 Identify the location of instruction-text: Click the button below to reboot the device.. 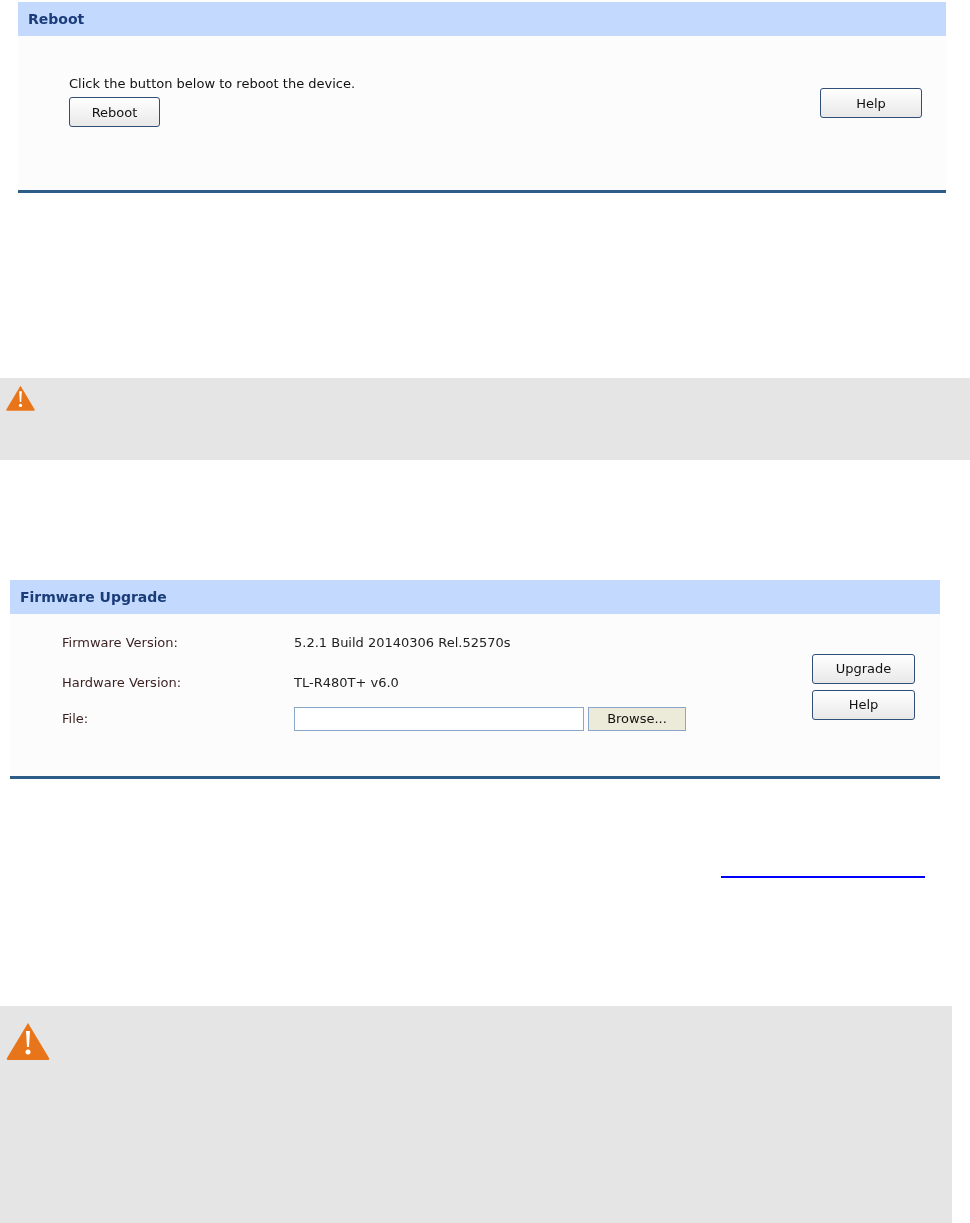
(212, 83).